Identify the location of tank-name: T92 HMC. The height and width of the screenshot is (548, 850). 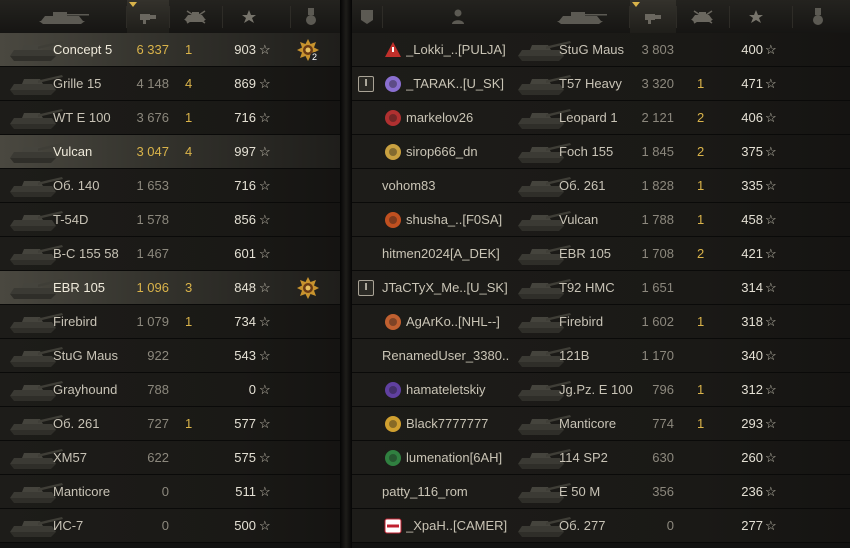
(587, 287).